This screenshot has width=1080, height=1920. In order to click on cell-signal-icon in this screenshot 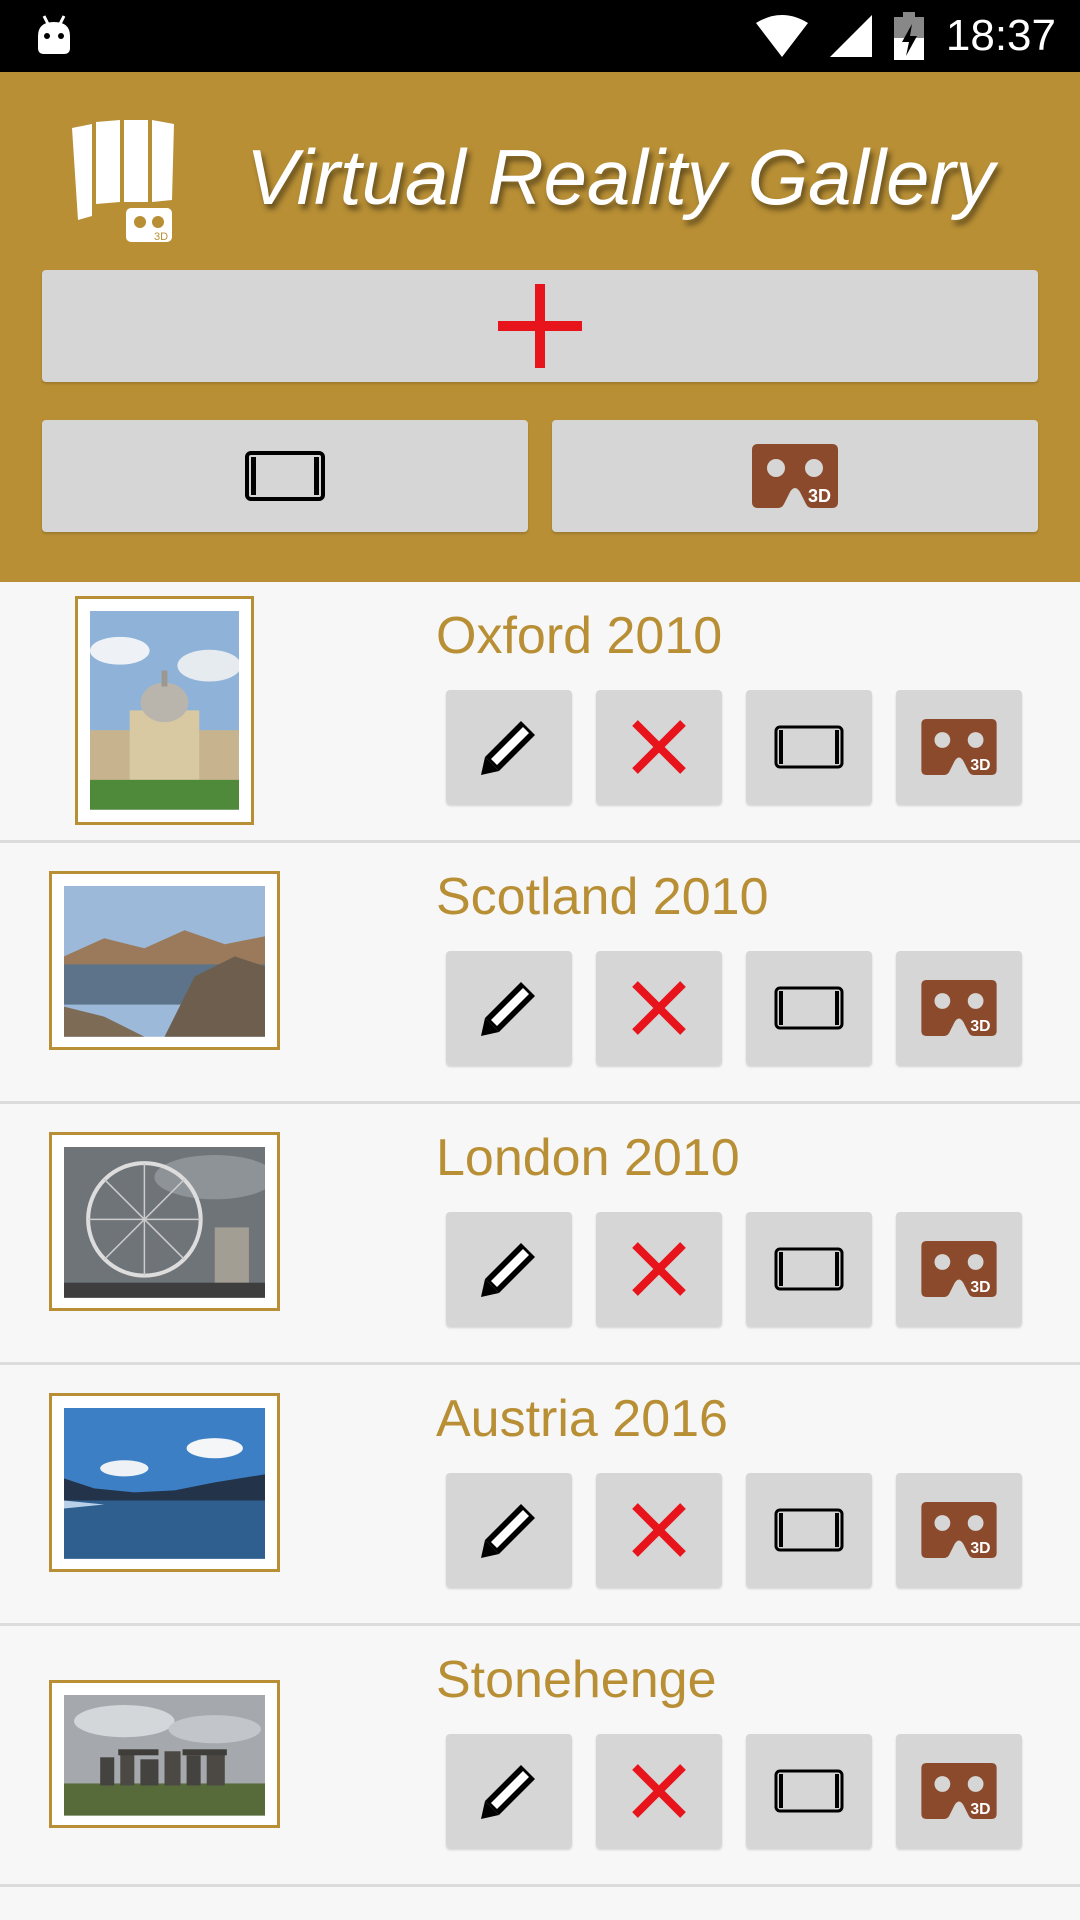, I will do `click(850, 36)`.